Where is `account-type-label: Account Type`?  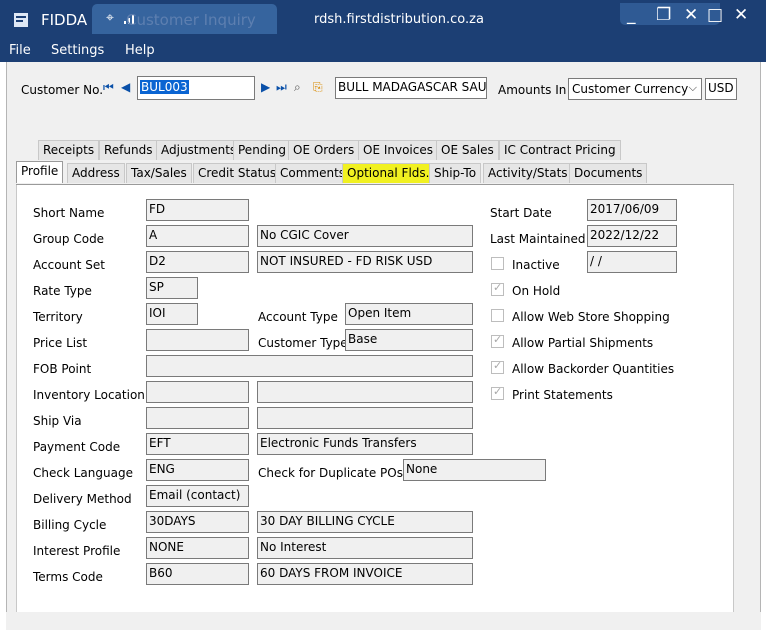
account-type-label: Account Type is located at coordinates (298, 317).